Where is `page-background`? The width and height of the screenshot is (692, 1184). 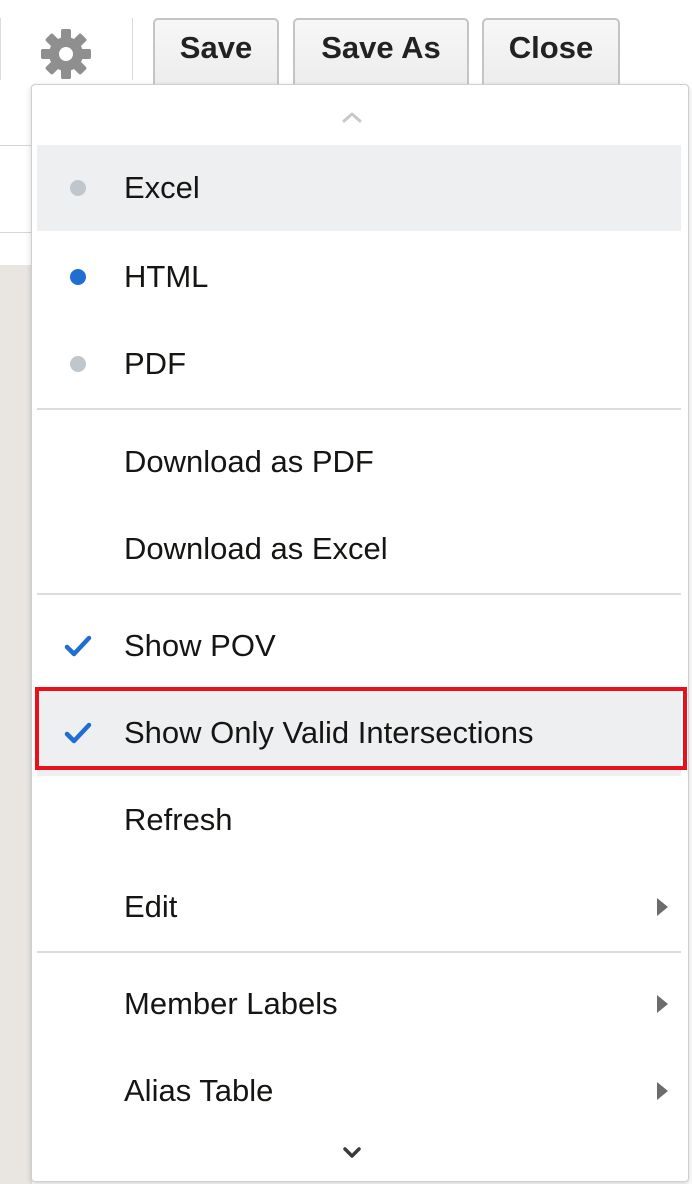
page-background is located at coordinates (16, 724).